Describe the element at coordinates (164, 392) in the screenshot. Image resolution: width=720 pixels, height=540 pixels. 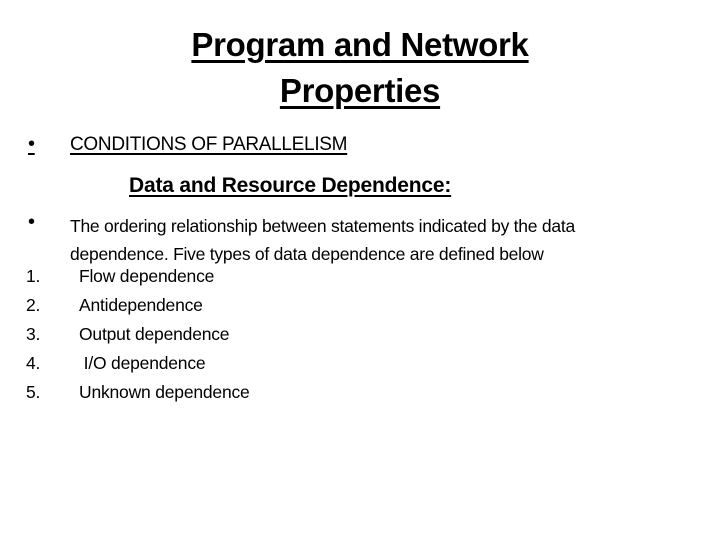
I see `list-item-label: Unknown dependence` at that location.